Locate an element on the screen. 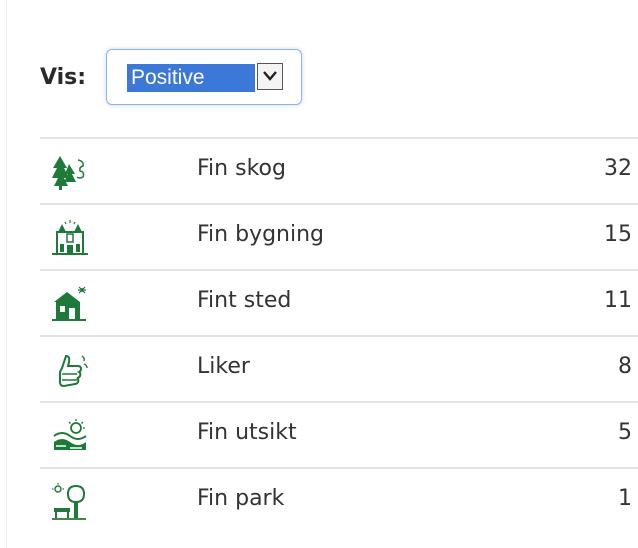 This screenshot has height=548, width=638. table-row: Fin utsikt 5 is located at coordinates (339, 434).